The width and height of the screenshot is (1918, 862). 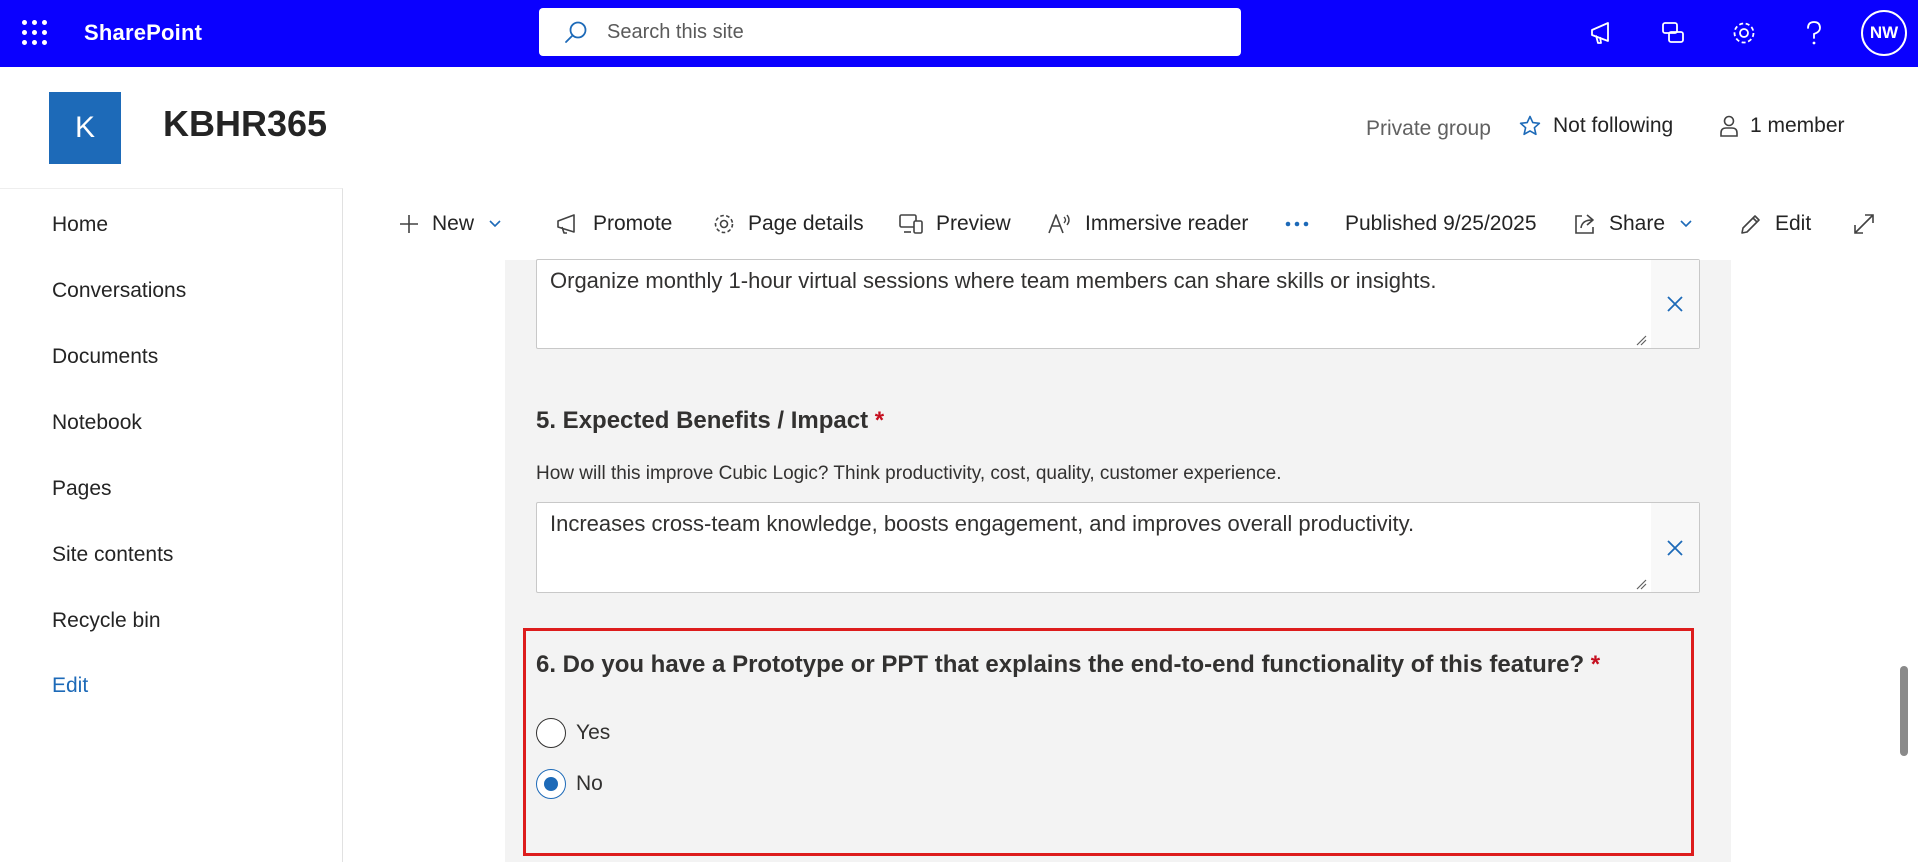 What do you see at coordinates (1864, 224) in the screenshot?
I see `expand-icon` at bounding box center [1864, 224].